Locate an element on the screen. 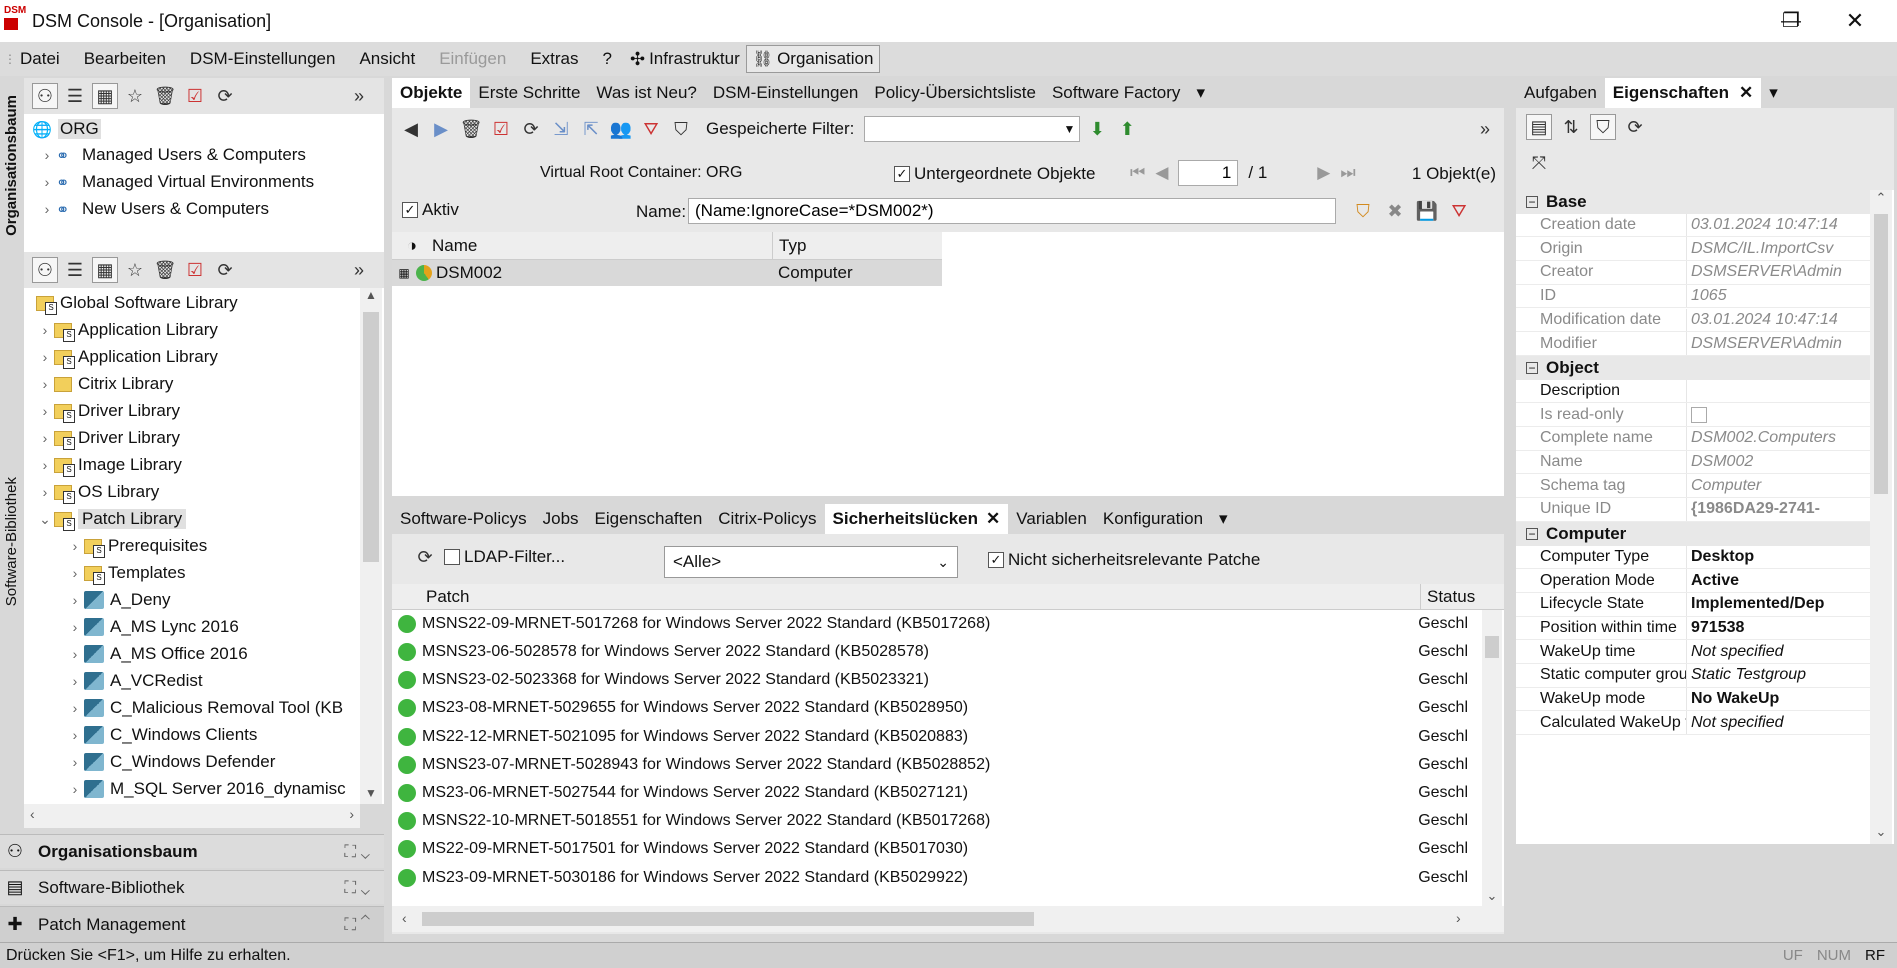  prop-row: Computer Type Desktop is located at coordinates (1701, 557).